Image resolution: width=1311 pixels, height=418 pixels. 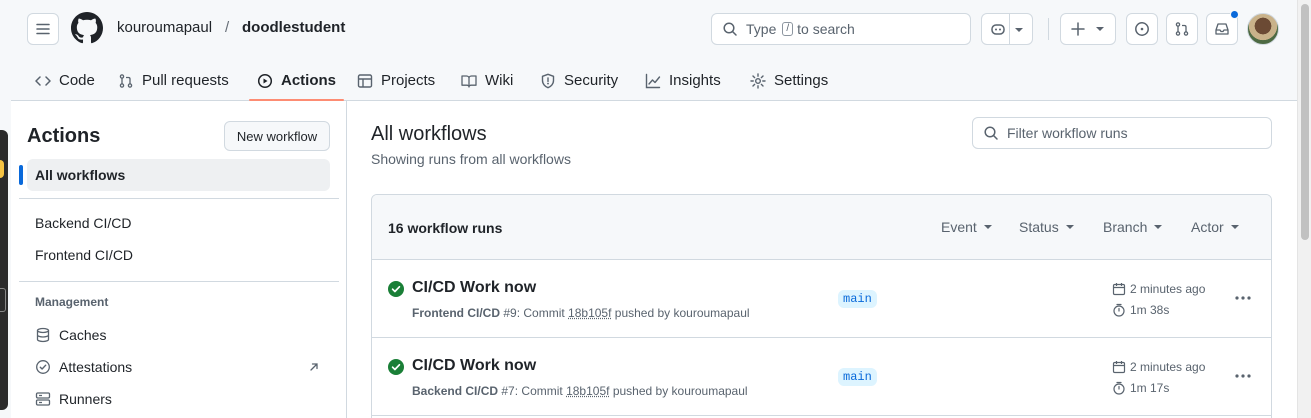 I want to click on page-subtitle: Showing runs from all workflows, so click(x=471, y=159).